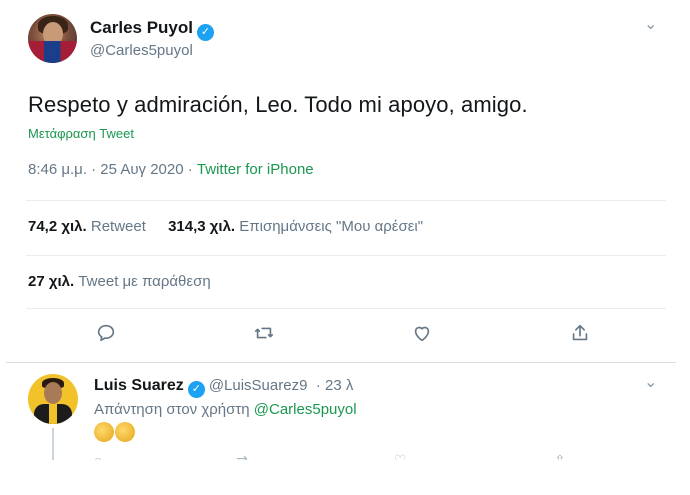  I want to click on reply-author-handle: @LuisSuarez9, so click(258, 385).